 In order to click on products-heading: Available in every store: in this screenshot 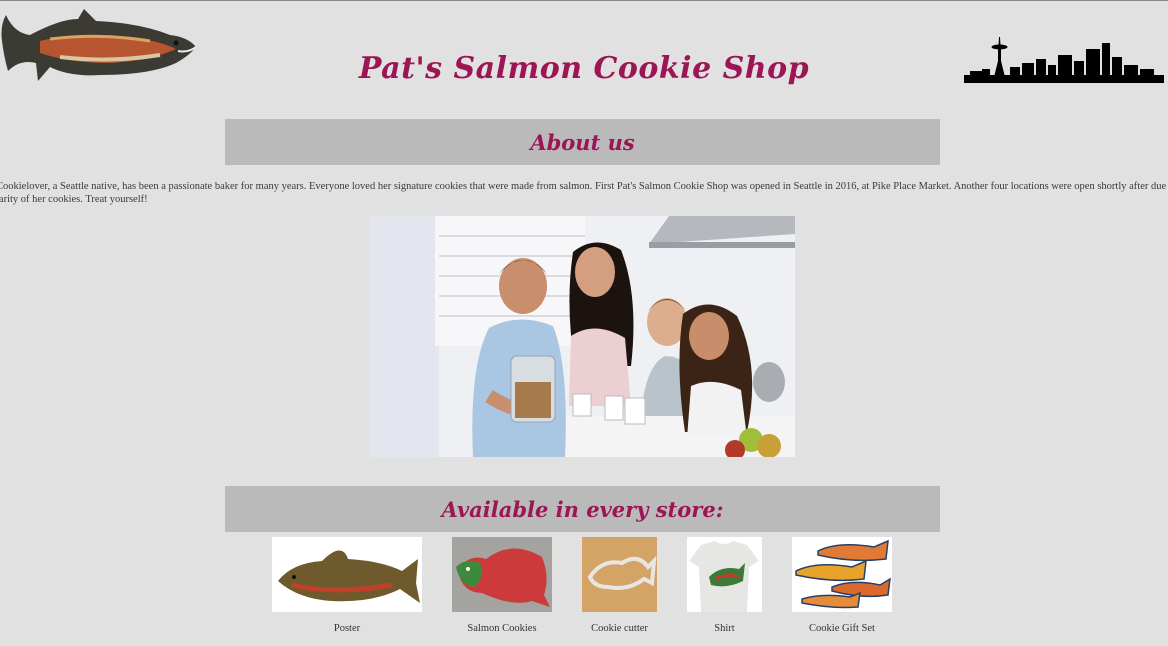, I will do `click(582, 509)`.